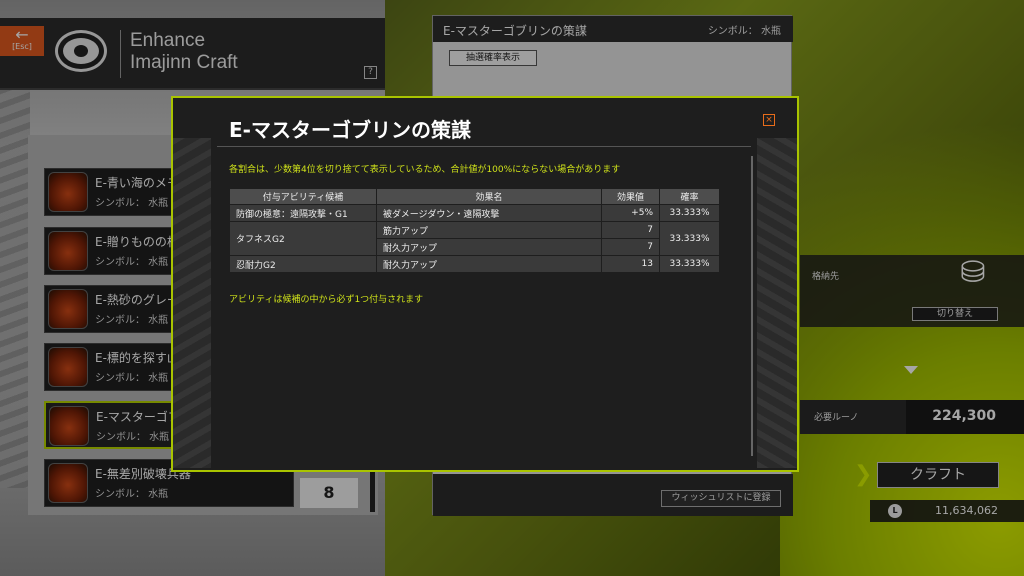 The width and height of the screenshot is (1024, 576). Describe the element at coordinates (630, 196) in the screenshot. I see `column-header: 効果値` at that location.